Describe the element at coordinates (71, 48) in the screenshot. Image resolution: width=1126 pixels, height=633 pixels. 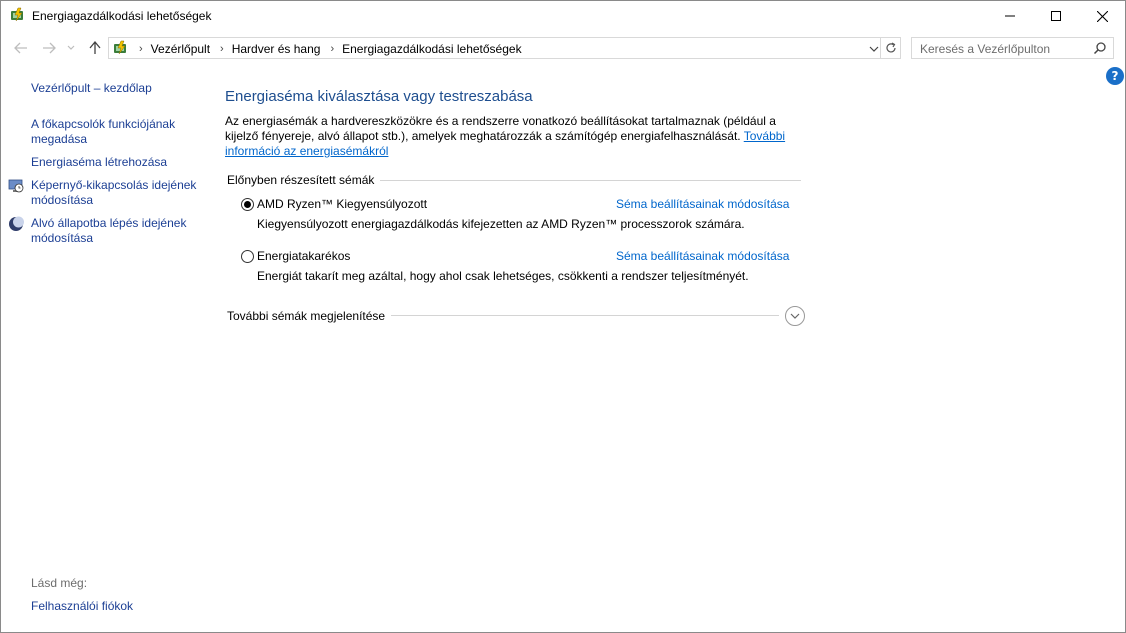
I see `recent-locations-chevron-icon` at that location.